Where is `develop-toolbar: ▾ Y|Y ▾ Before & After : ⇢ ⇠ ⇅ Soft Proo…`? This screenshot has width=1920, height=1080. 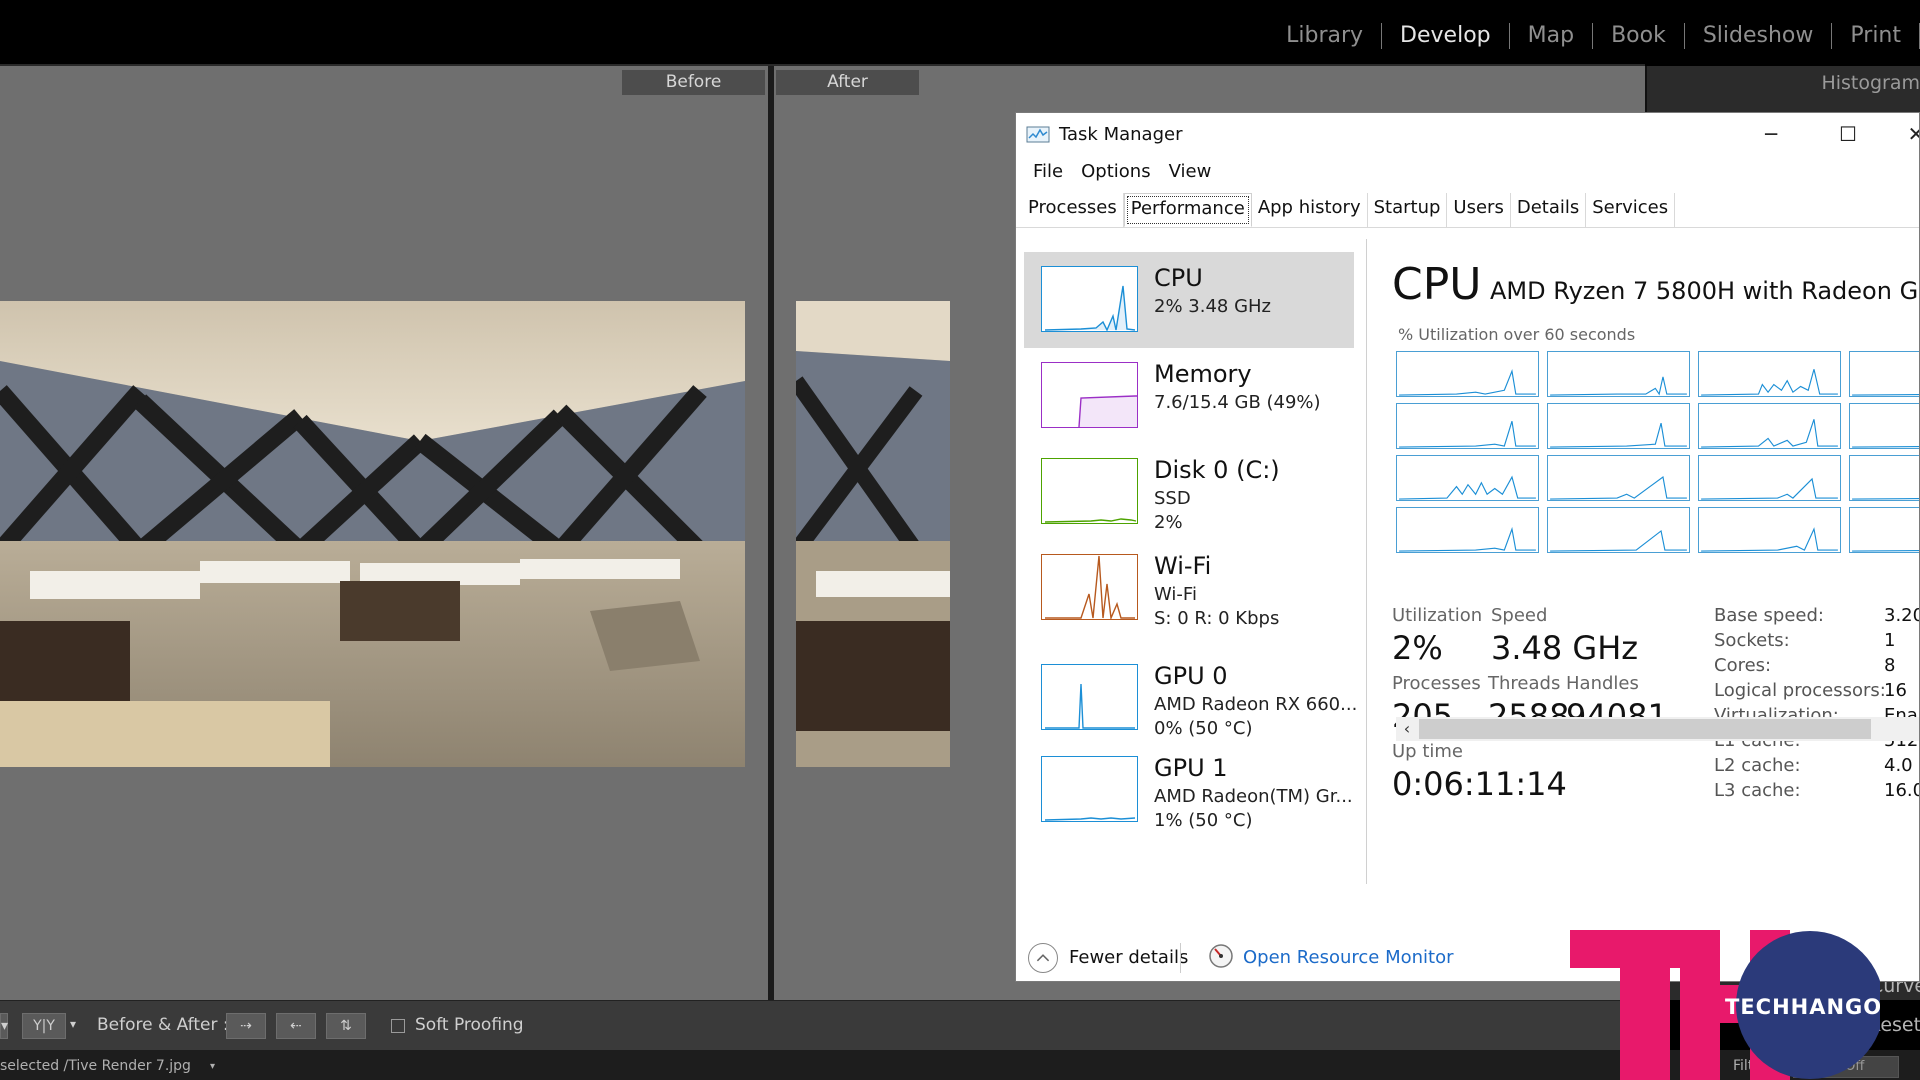
develop-toolbar: ▾ Y|Y ▾ Before & After : ⇢ ⇠ ⇅ Soft Proo… is located at coordinates (822, 1025).